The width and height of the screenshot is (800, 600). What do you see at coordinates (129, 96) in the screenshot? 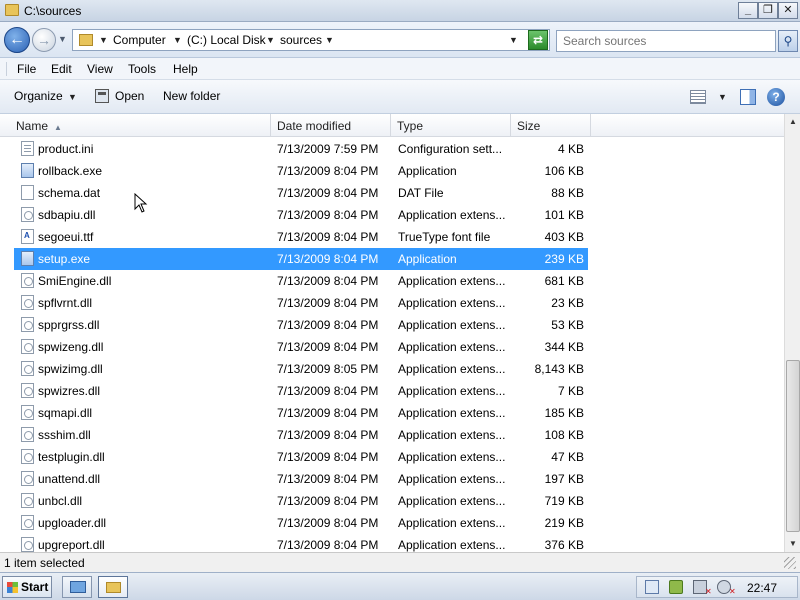
I see `open-button: Open` at bounding box center [129, 96].